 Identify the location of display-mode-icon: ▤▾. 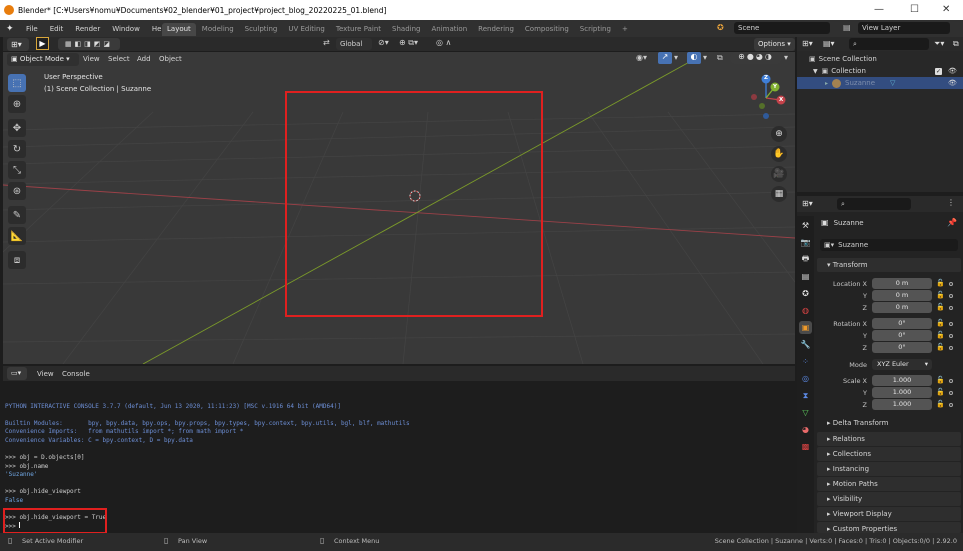
(829, 43).